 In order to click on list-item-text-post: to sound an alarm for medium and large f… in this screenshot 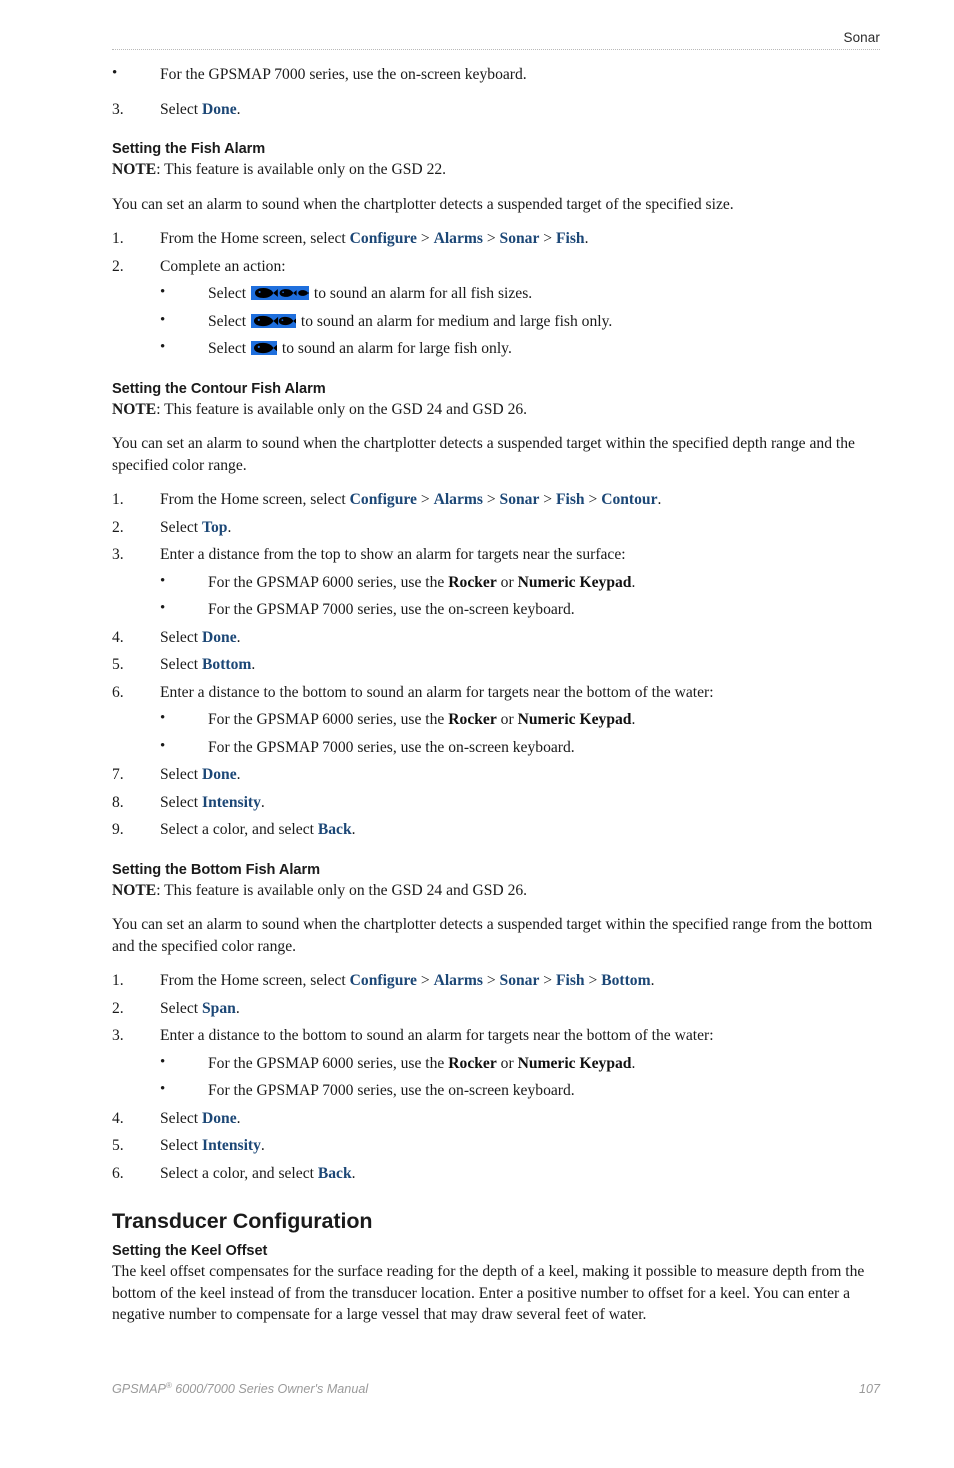, I will do `click(455, 321)`.